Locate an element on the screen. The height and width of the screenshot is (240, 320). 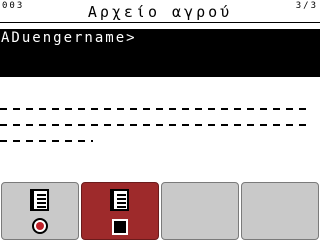
tab-stop is located at coordinates (120, 211).